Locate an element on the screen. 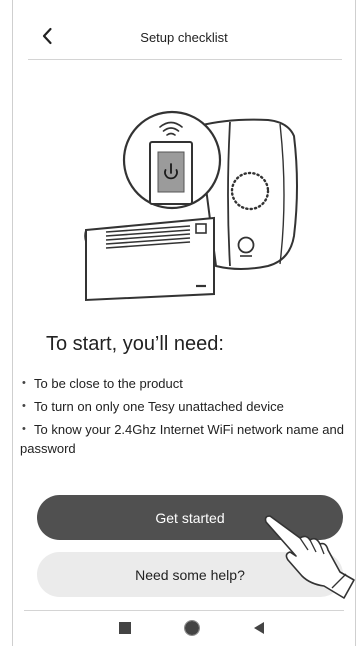 The width and height of the screenshot is (362, 646). page-title: Setup checklist is located at coordinates (184, 37).